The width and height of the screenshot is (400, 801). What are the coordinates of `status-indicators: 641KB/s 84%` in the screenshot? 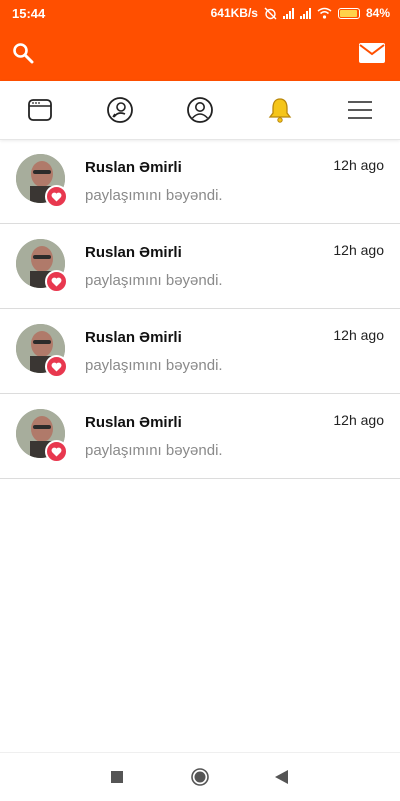 It's located at (300, 13).